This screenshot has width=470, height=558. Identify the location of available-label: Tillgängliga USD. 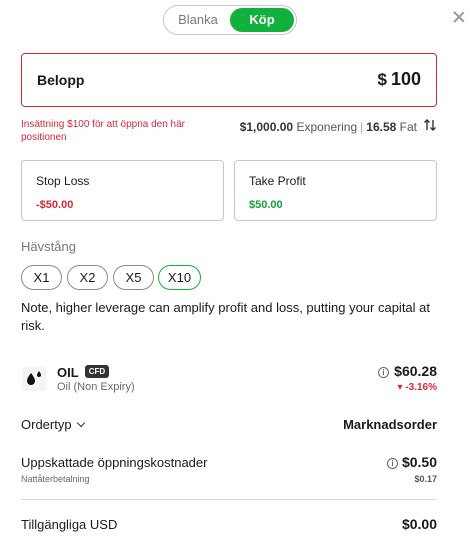
(69, 524).